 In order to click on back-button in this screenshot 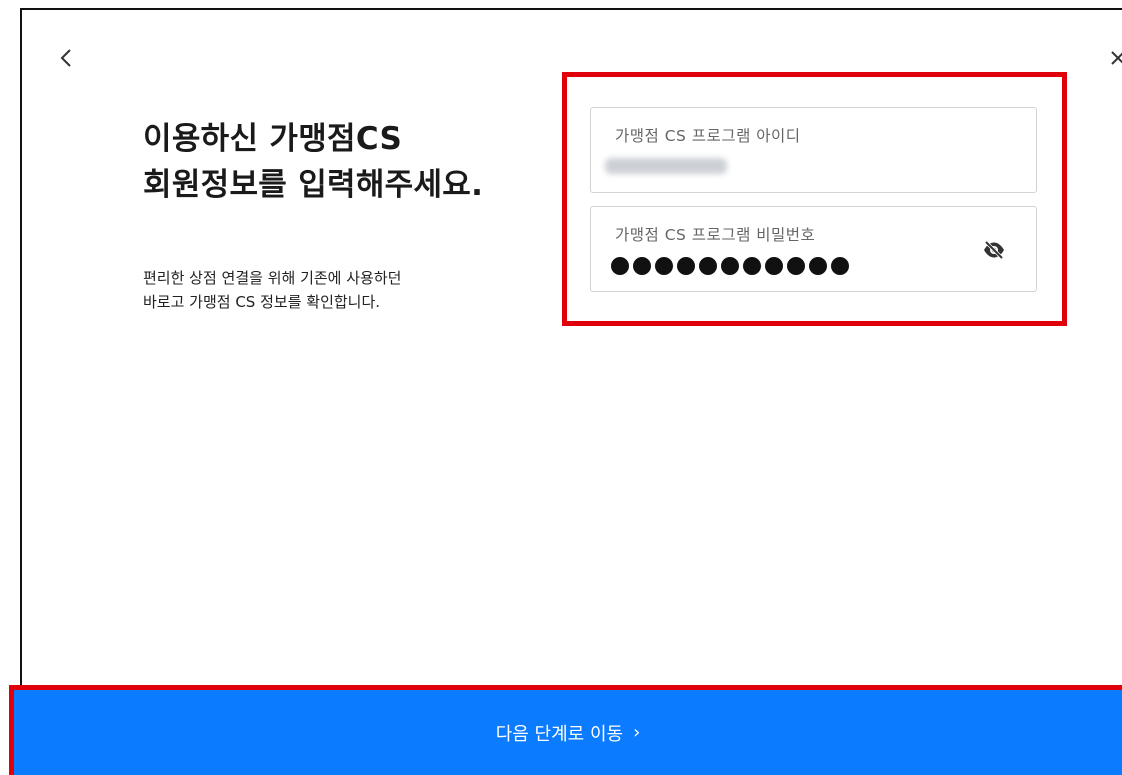, I will do `click(66, 58)`.